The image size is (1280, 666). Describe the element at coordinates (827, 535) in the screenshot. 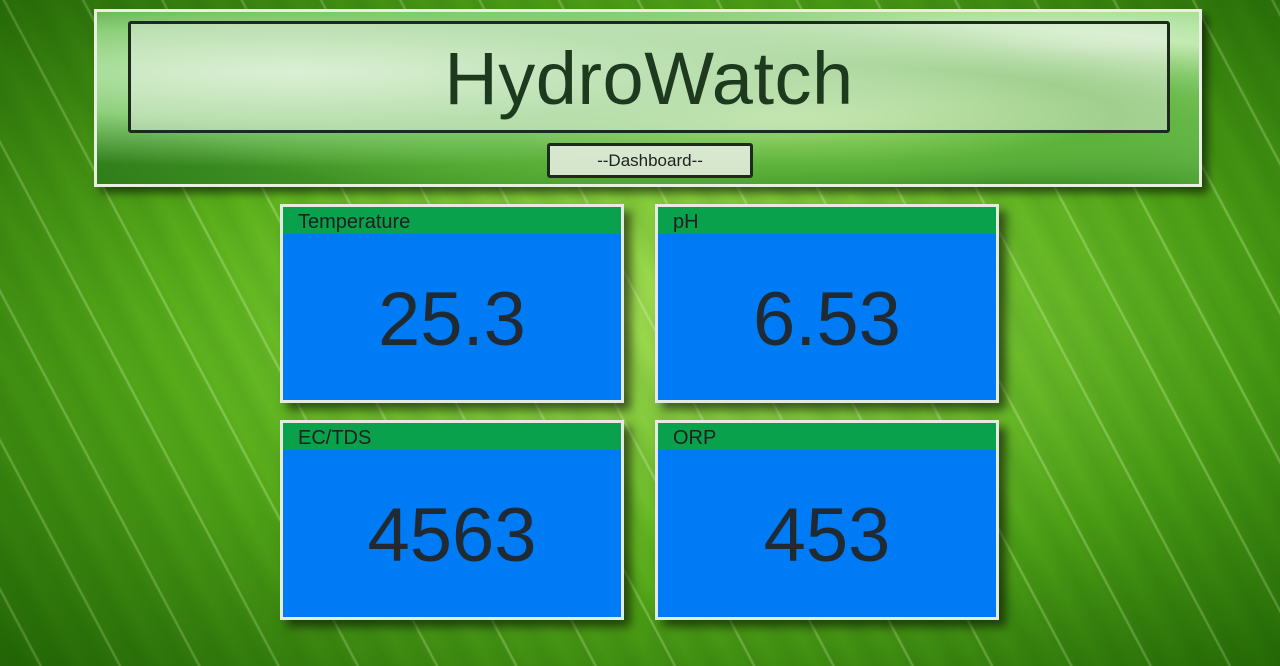

I see `sensor-value: 453` at that location.